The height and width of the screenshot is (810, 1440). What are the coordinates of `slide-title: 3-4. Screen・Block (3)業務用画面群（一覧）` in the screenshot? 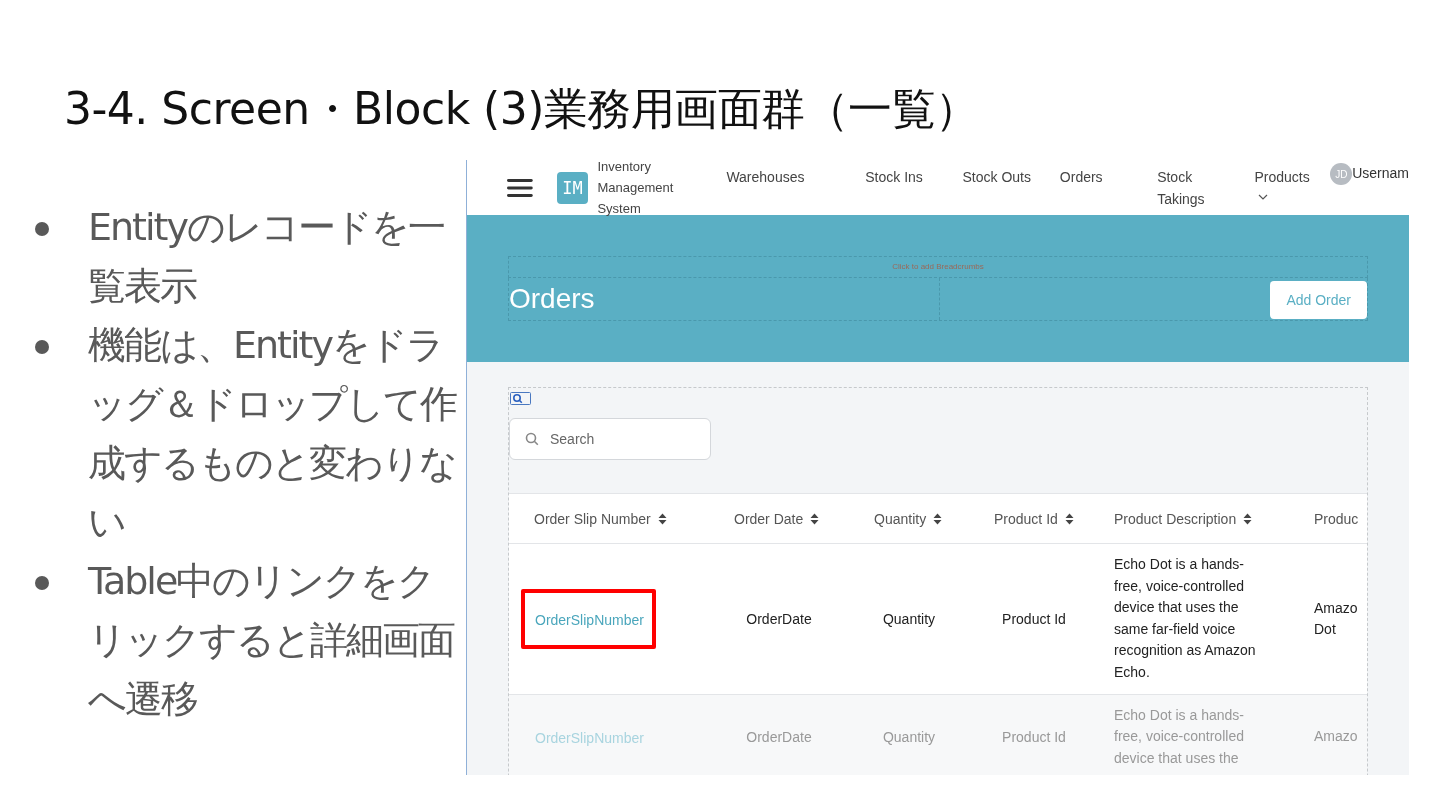 It's located at (521, 109).